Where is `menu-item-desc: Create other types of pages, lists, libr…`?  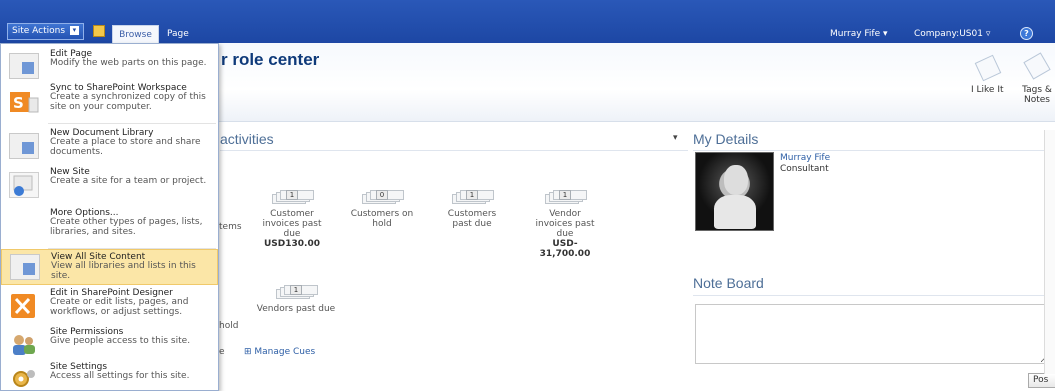
menu-item-desc: Create other types of pages, lists, libr… is located at coordinates (126, 227).